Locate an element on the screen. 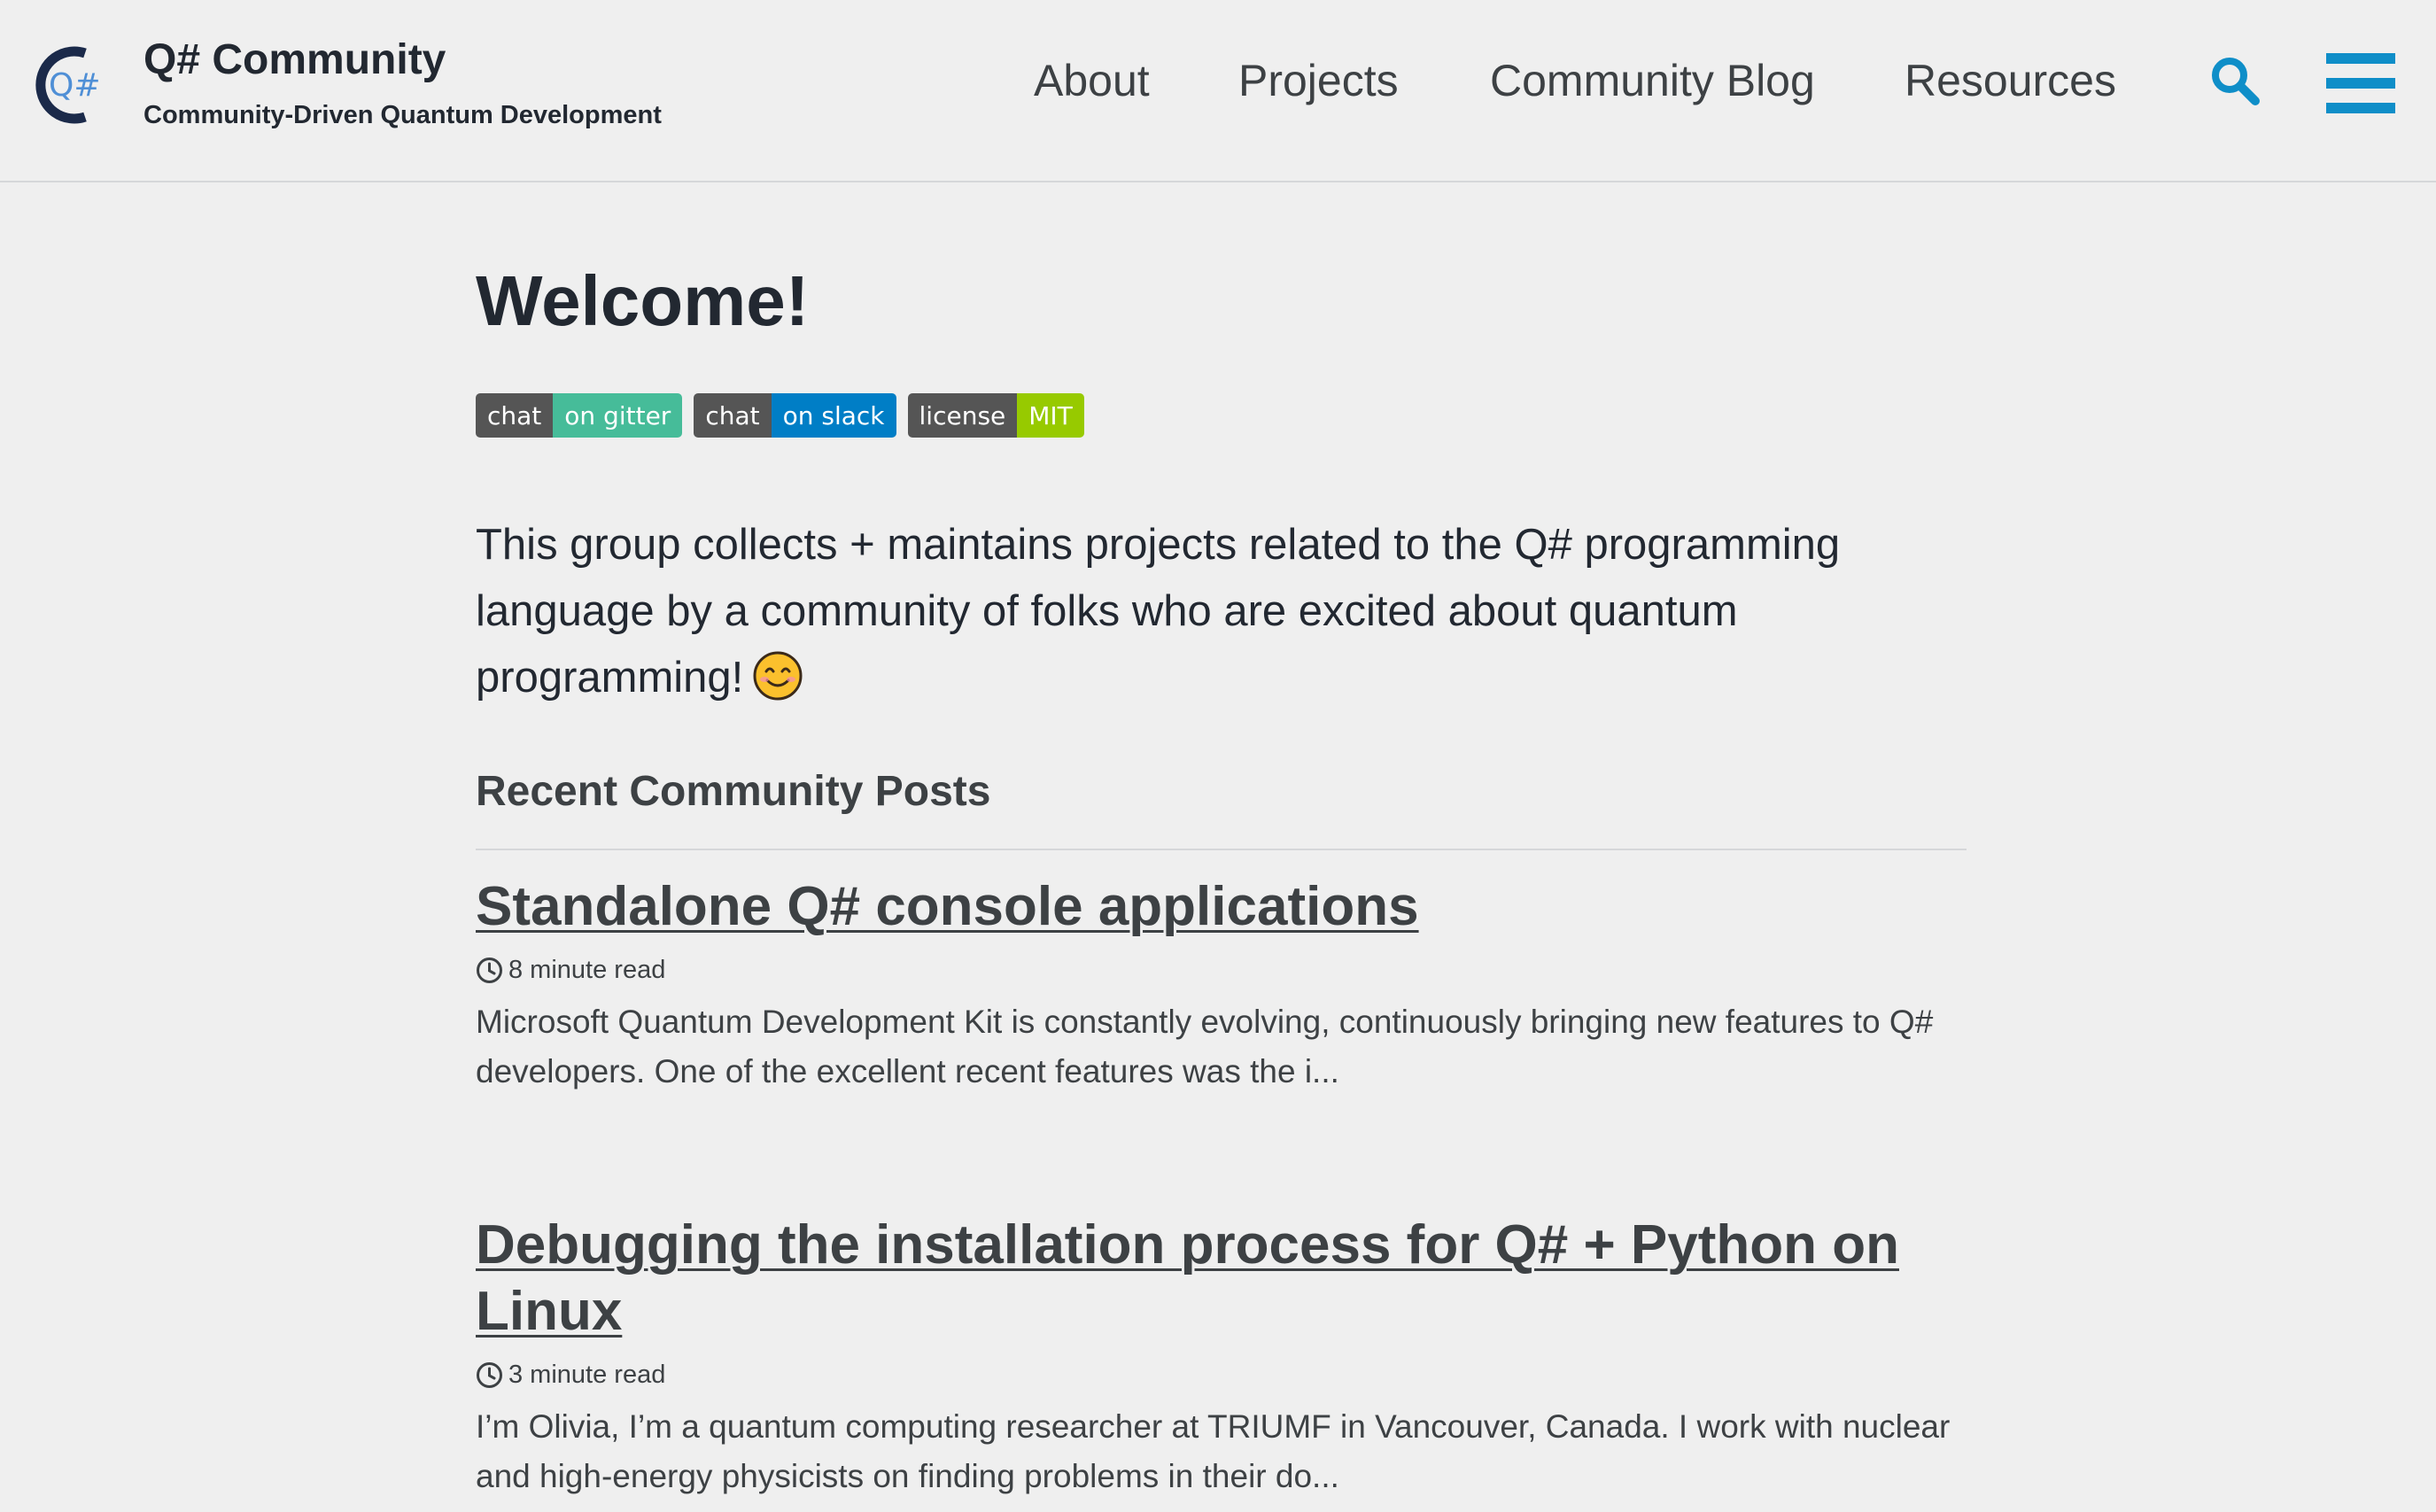 The height and width of the screenshot is (1512, 2436). badge-value: MIT is located at coordinates (1050, 415).